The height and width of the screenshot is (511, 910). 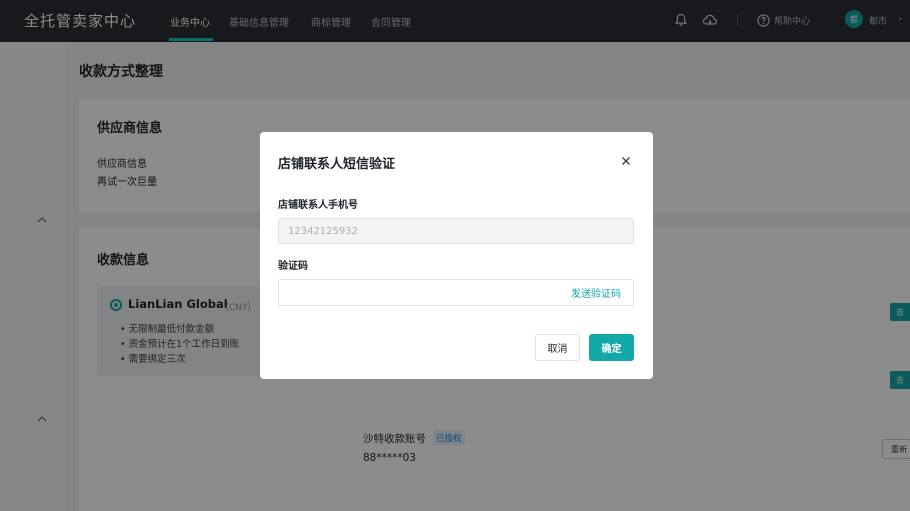 What do you see at coordinates (557, 347) in the screenshot?
I see `cancel-button: 取消` at bounding box center [557, 347].